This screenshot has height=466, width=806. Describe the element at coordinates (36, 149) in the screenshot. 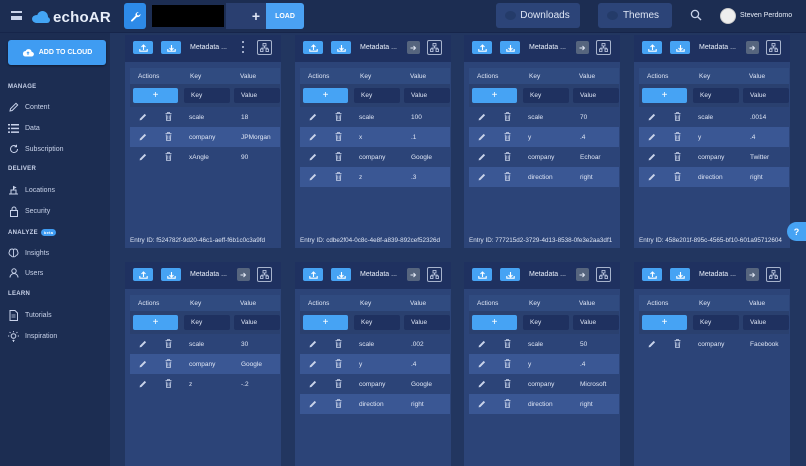

I see `sidebar-item-subscription: Subscription` at that location.